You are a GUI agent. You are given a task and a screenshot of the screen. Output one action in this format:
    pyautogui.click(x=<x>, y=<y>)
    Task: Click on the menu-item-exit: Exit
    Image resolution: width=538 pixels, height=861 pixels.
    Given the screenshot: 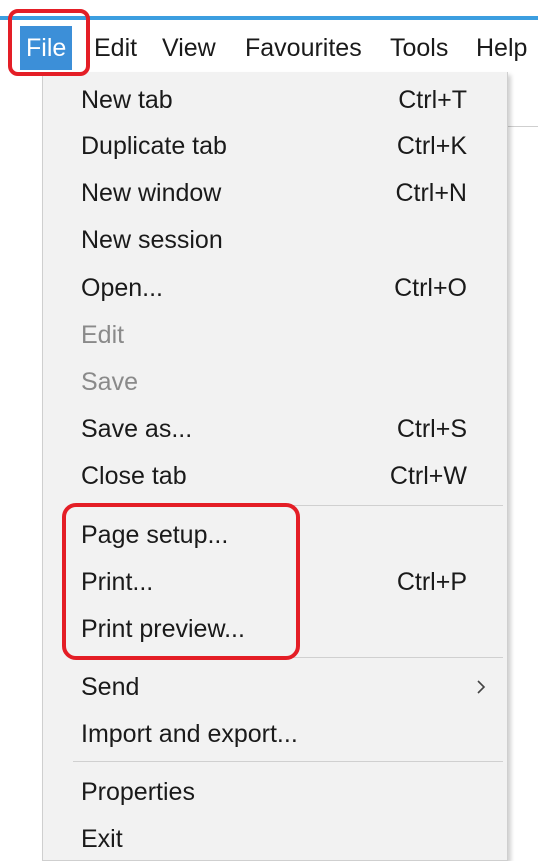 What is the action you would take?
    pyautogui.click(x=276, y=838)
    